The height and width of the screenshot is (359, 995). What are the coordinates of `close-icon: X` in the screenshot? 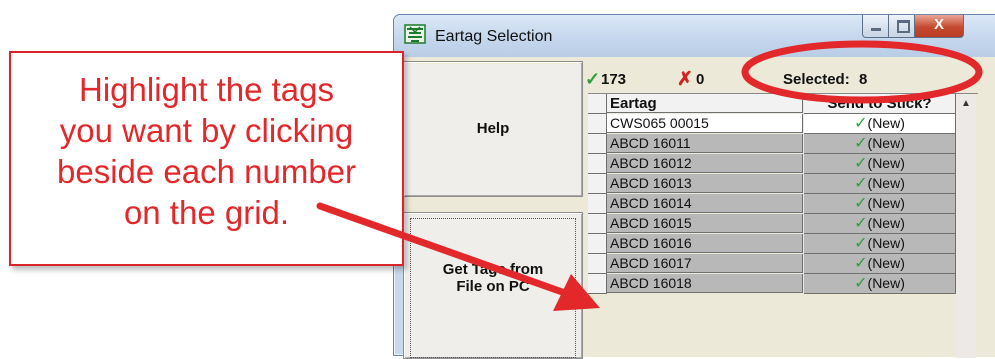 It's located at (938, 24).